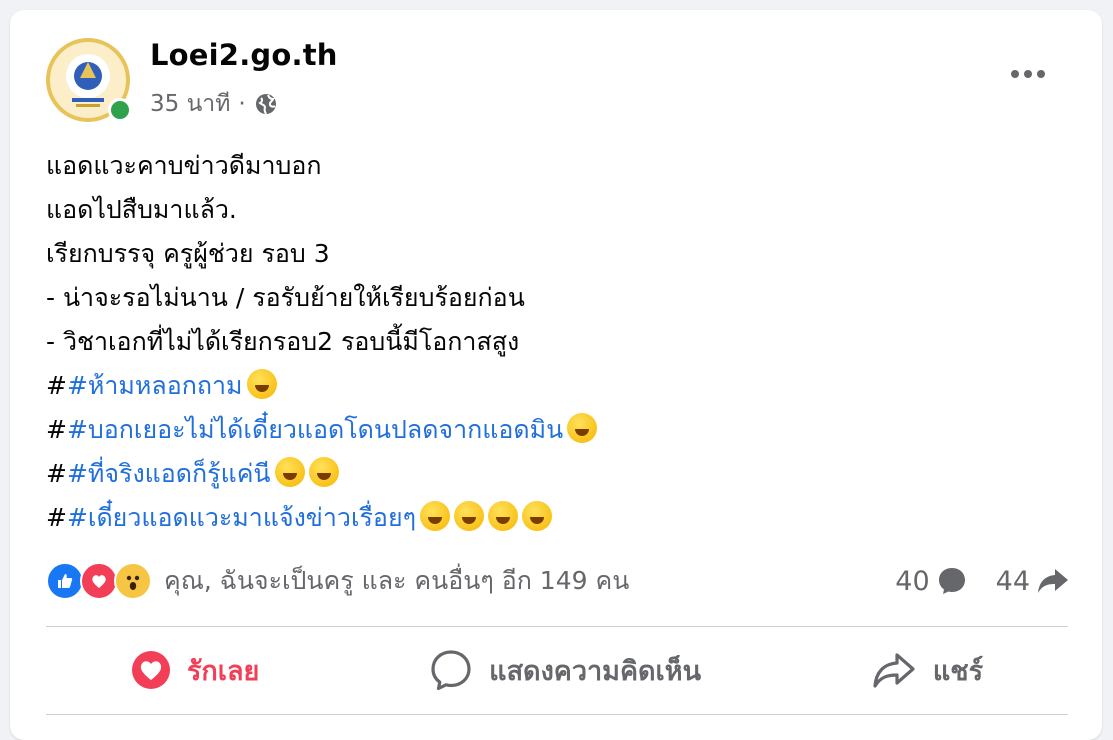 The width and height of the screenshot is (1113, 740). What do you see at coordinates (912, 581) in the screenshot?
I see `comment-count-value: 40` at bounding box center [912, 581].